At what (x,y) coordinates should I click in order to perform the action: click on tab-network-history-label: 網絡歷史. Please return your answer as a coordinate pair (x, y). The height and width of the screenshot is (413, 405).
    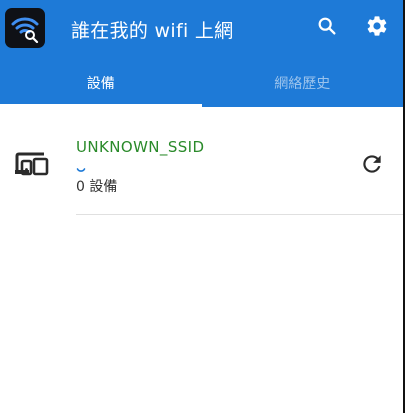
    Looking at the image, I should click on (302, 83).